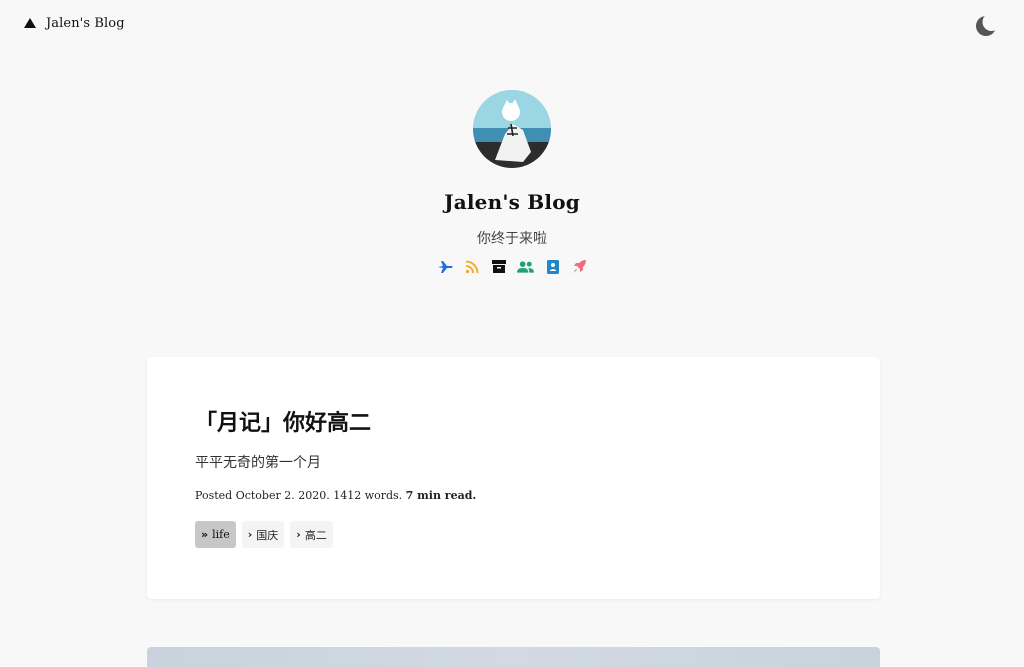 Image resolution: width=1024 pixels, height=667 pixels. I want to click on avatar, so click(512, 129).